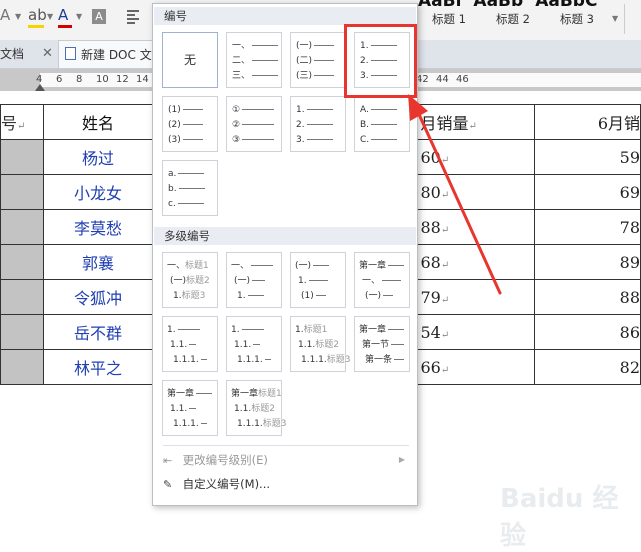 Image resolution: width=641 pixels, height=552 pixels. Describe the element at coordinates (474, 157) in the screenshot. I see `table-cell: 60↵` at that location.